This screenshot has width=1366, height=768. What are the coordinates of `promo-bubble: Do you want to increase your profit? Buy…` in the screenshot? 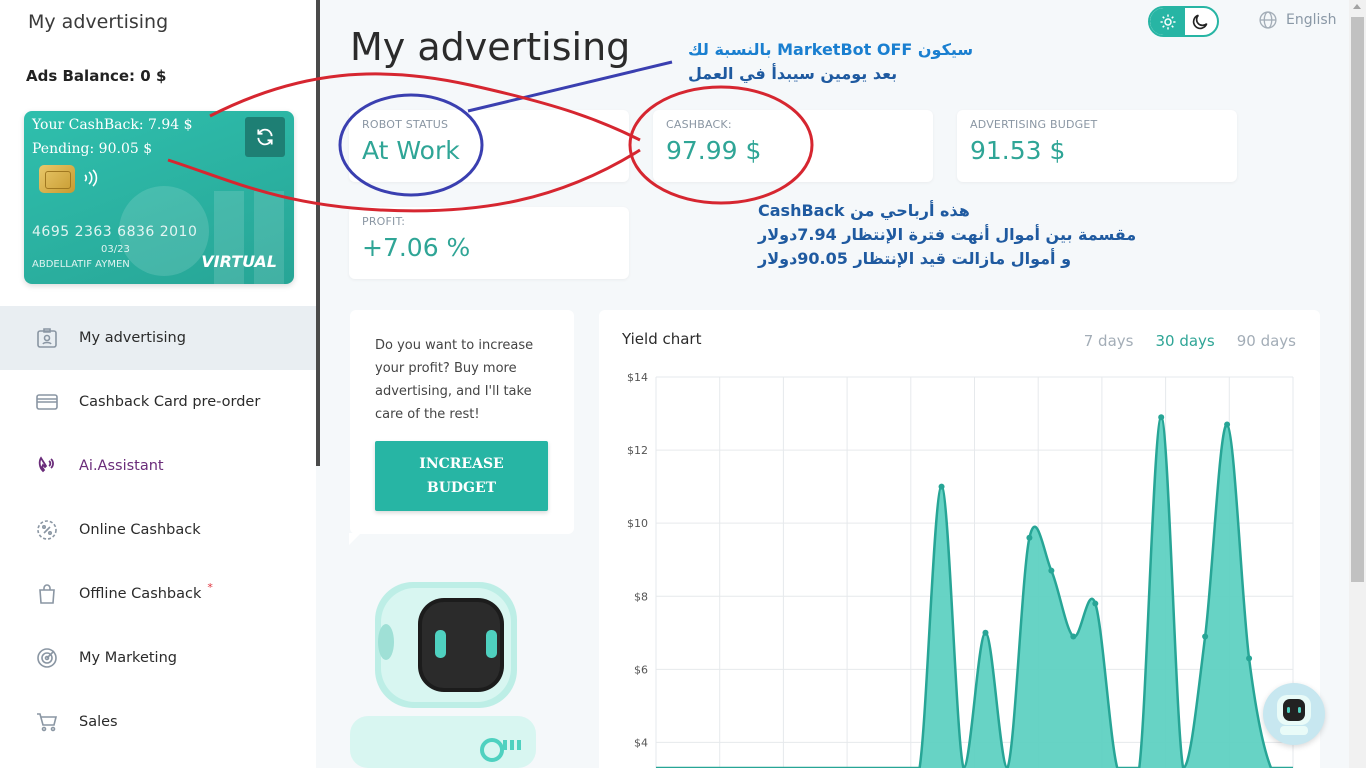 It's located at (462, 422).